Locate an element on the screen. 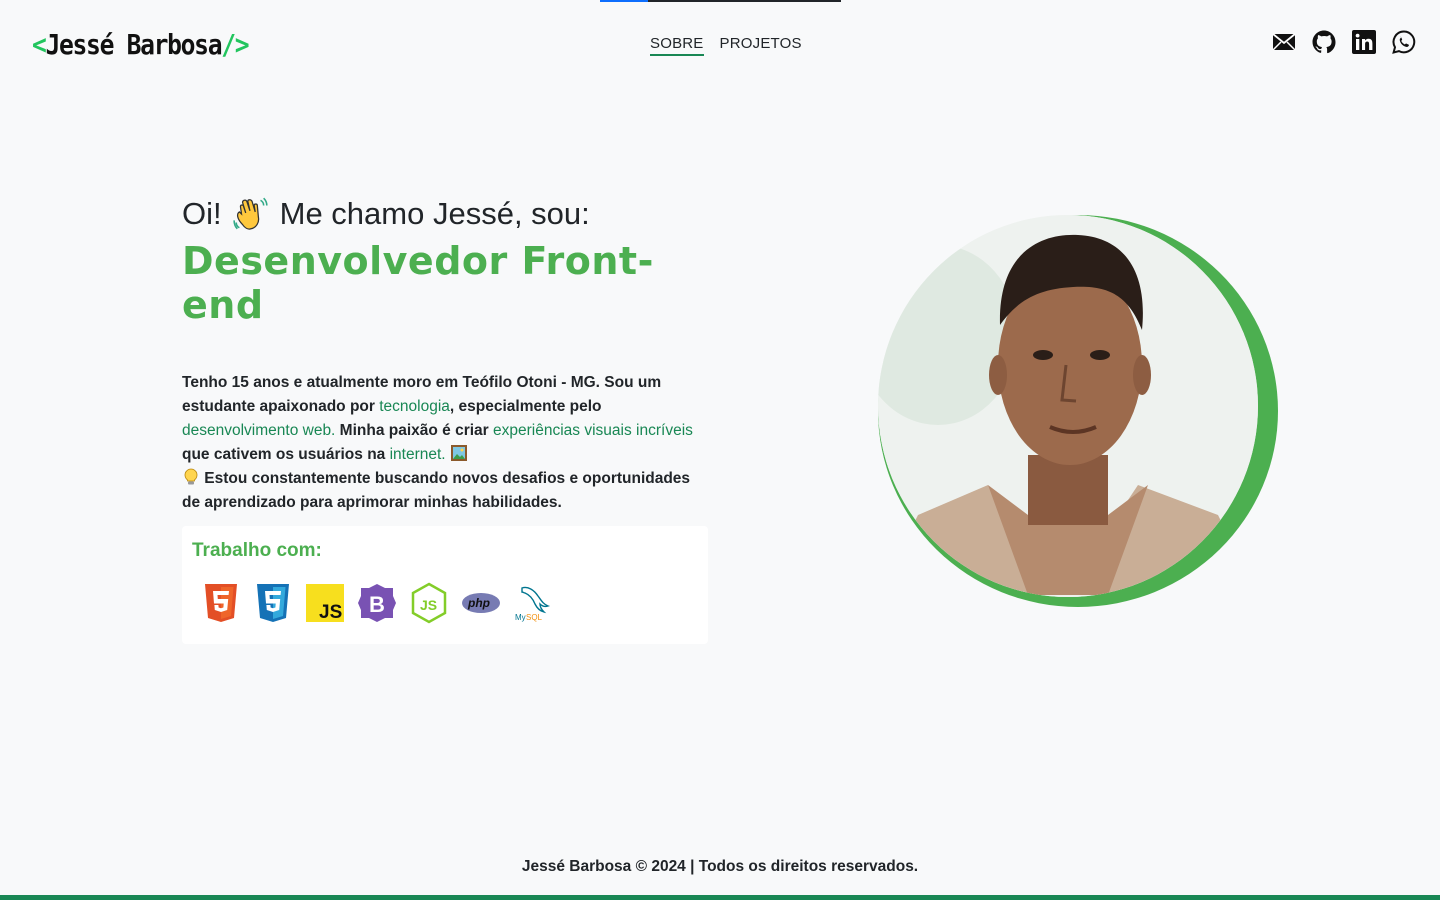 The width and height of the screenshot is (1440, 900). mysql-icon: My SQL is located at coordinates (533, 603).